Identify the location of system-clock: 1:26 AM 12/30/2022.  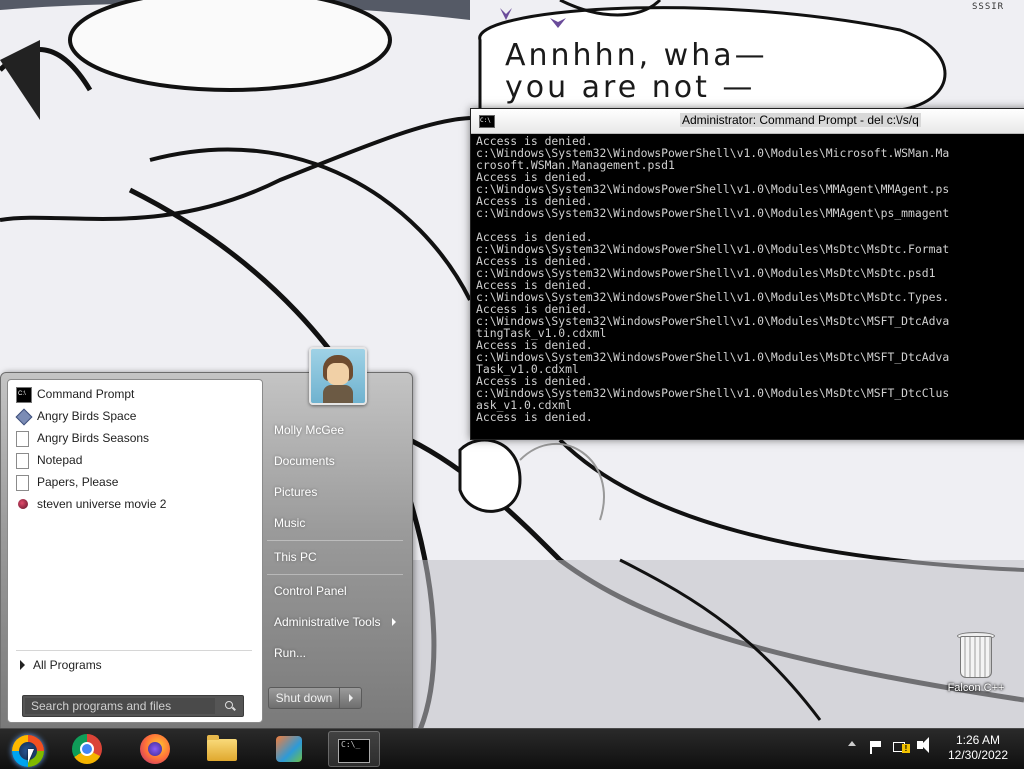
(978, 748).